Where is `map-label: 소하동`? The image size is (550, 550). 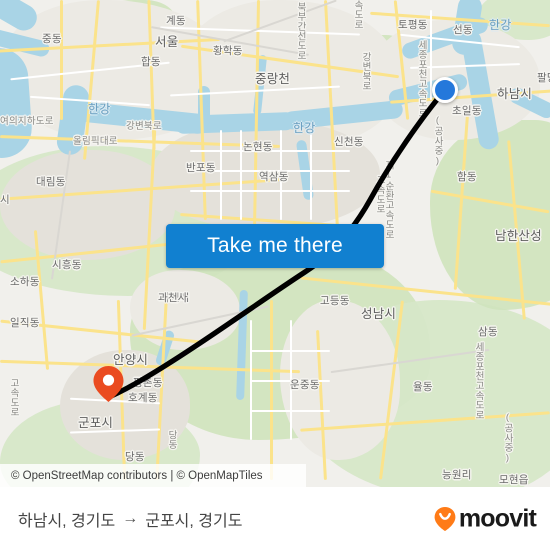
map-label: 소하동 is located at coordinates (25, 282).